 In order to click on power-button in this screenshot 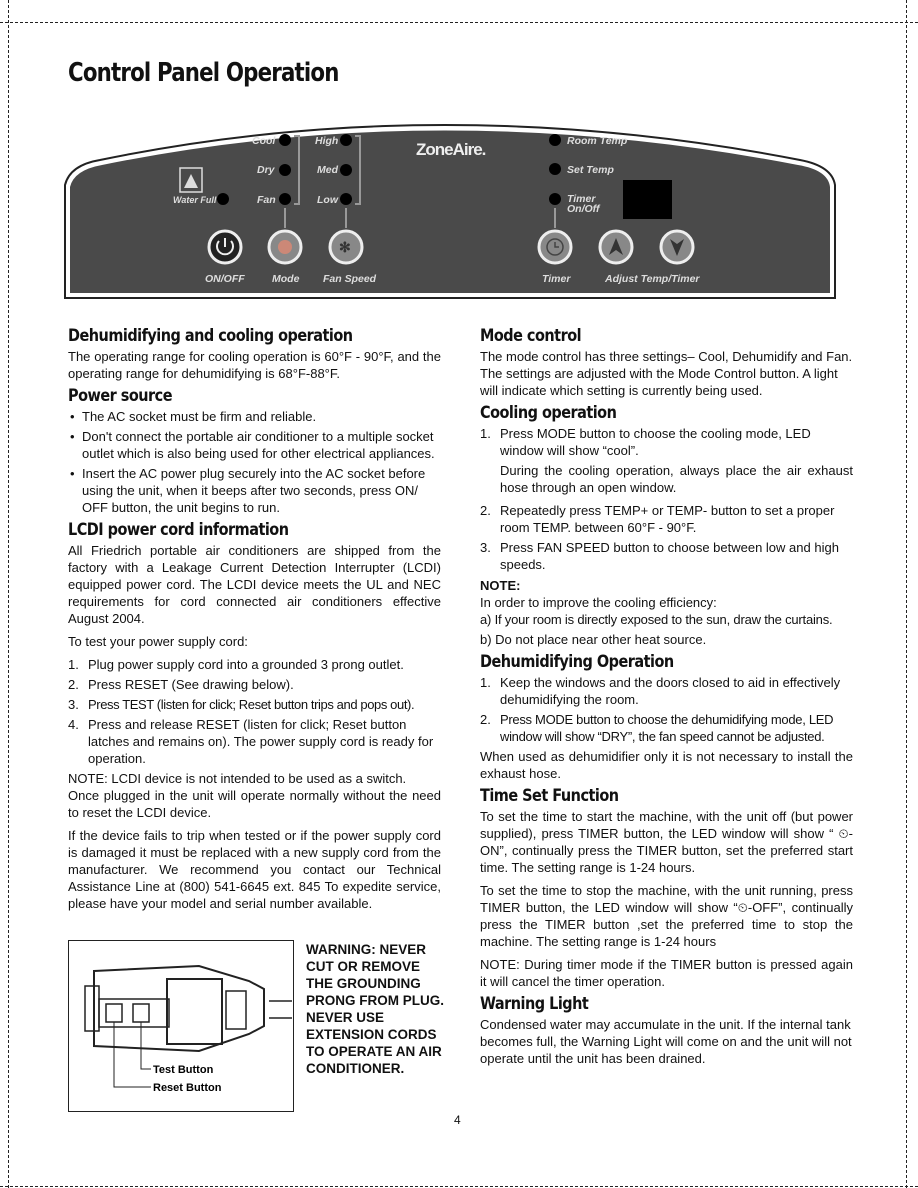, I will do `click(225, 247)`.